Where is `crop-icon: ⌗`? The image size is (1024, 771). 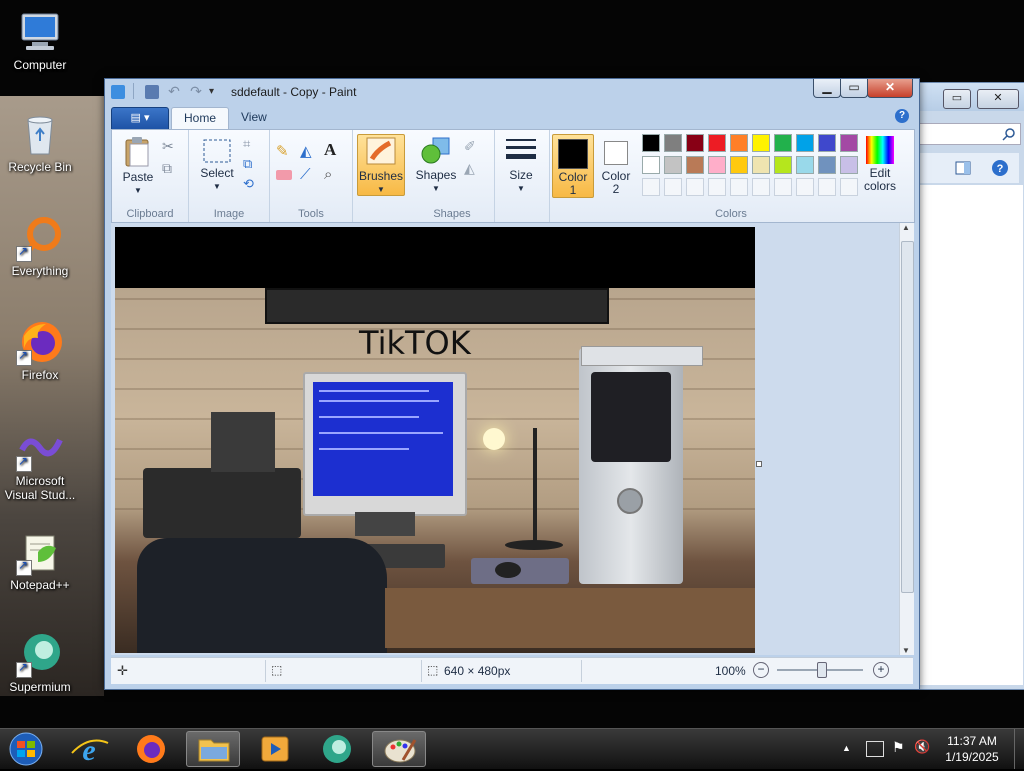 crop-icon: ⌗ is located at coordinates (252, 145).